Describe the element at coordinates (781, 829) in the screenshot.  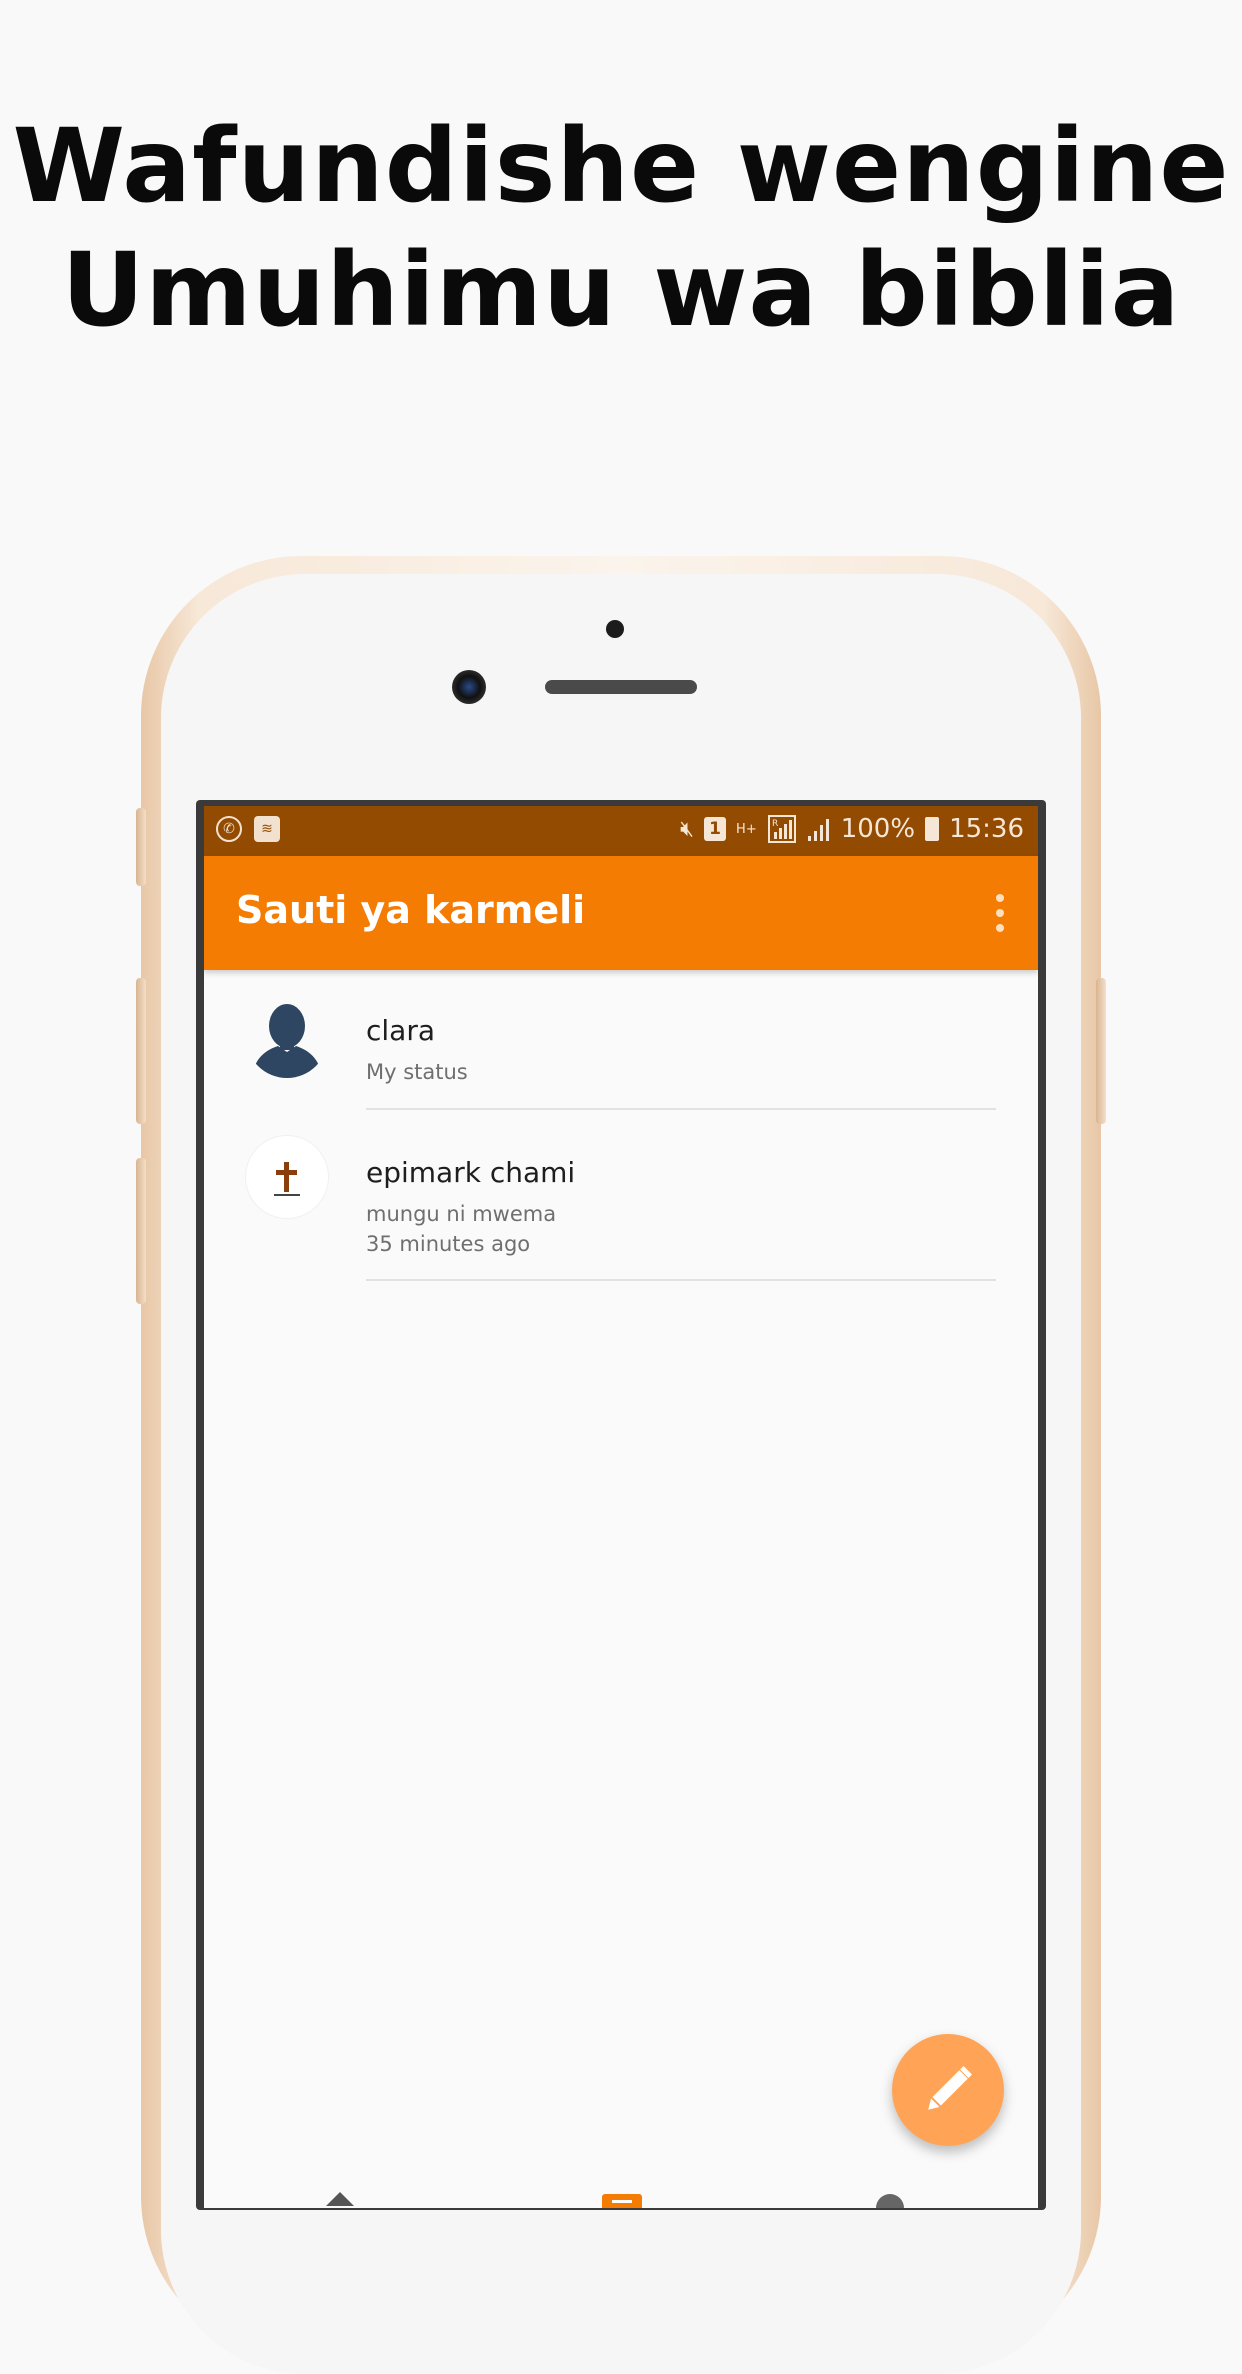
I see `signal-roaming-icon: R` at that location.